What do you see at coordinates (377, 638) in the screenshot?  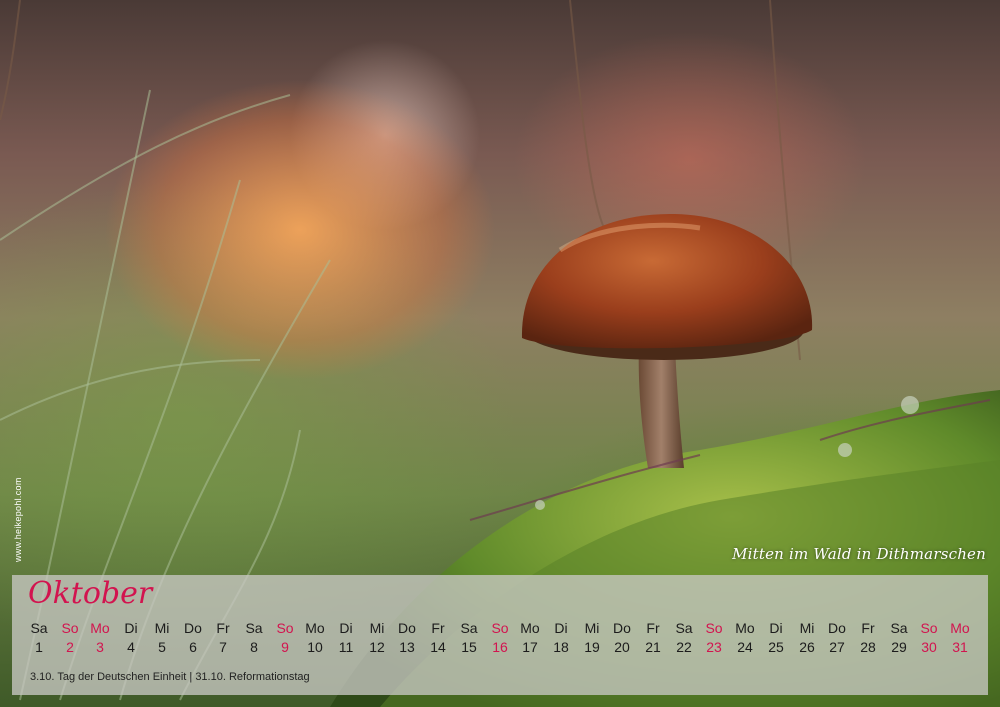 I see `day-cell: Mi 12` at bounding box center [377, 638].